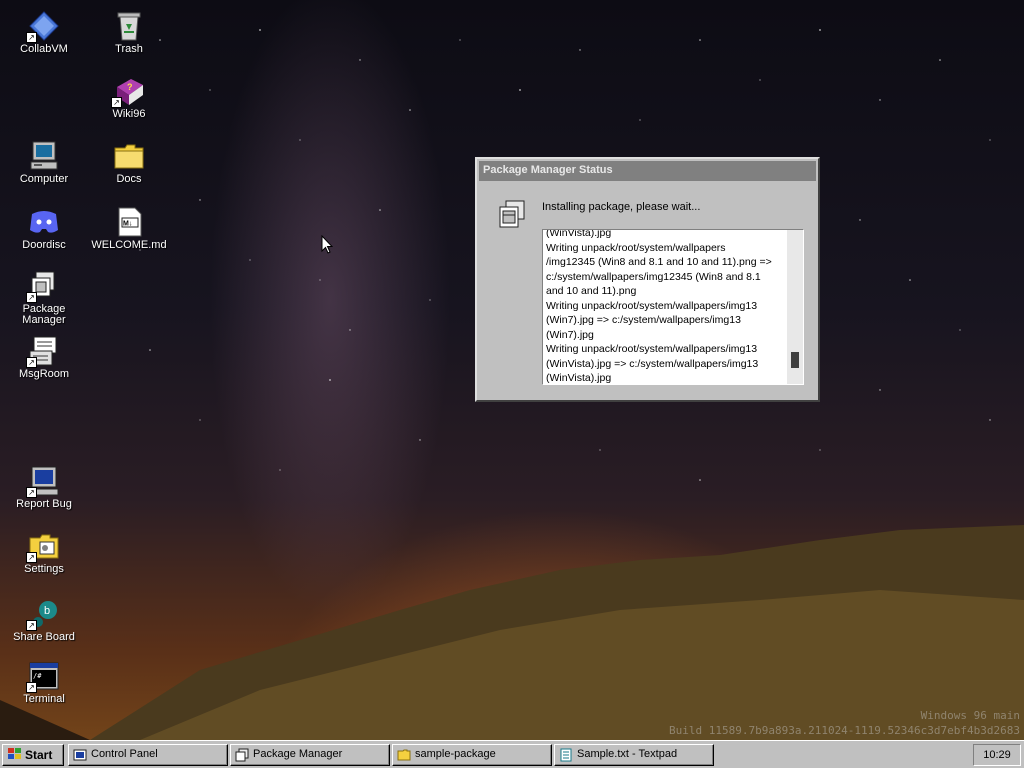  I want to click on desktop-icon-doordisc: Doordisc, so click(44, 228).